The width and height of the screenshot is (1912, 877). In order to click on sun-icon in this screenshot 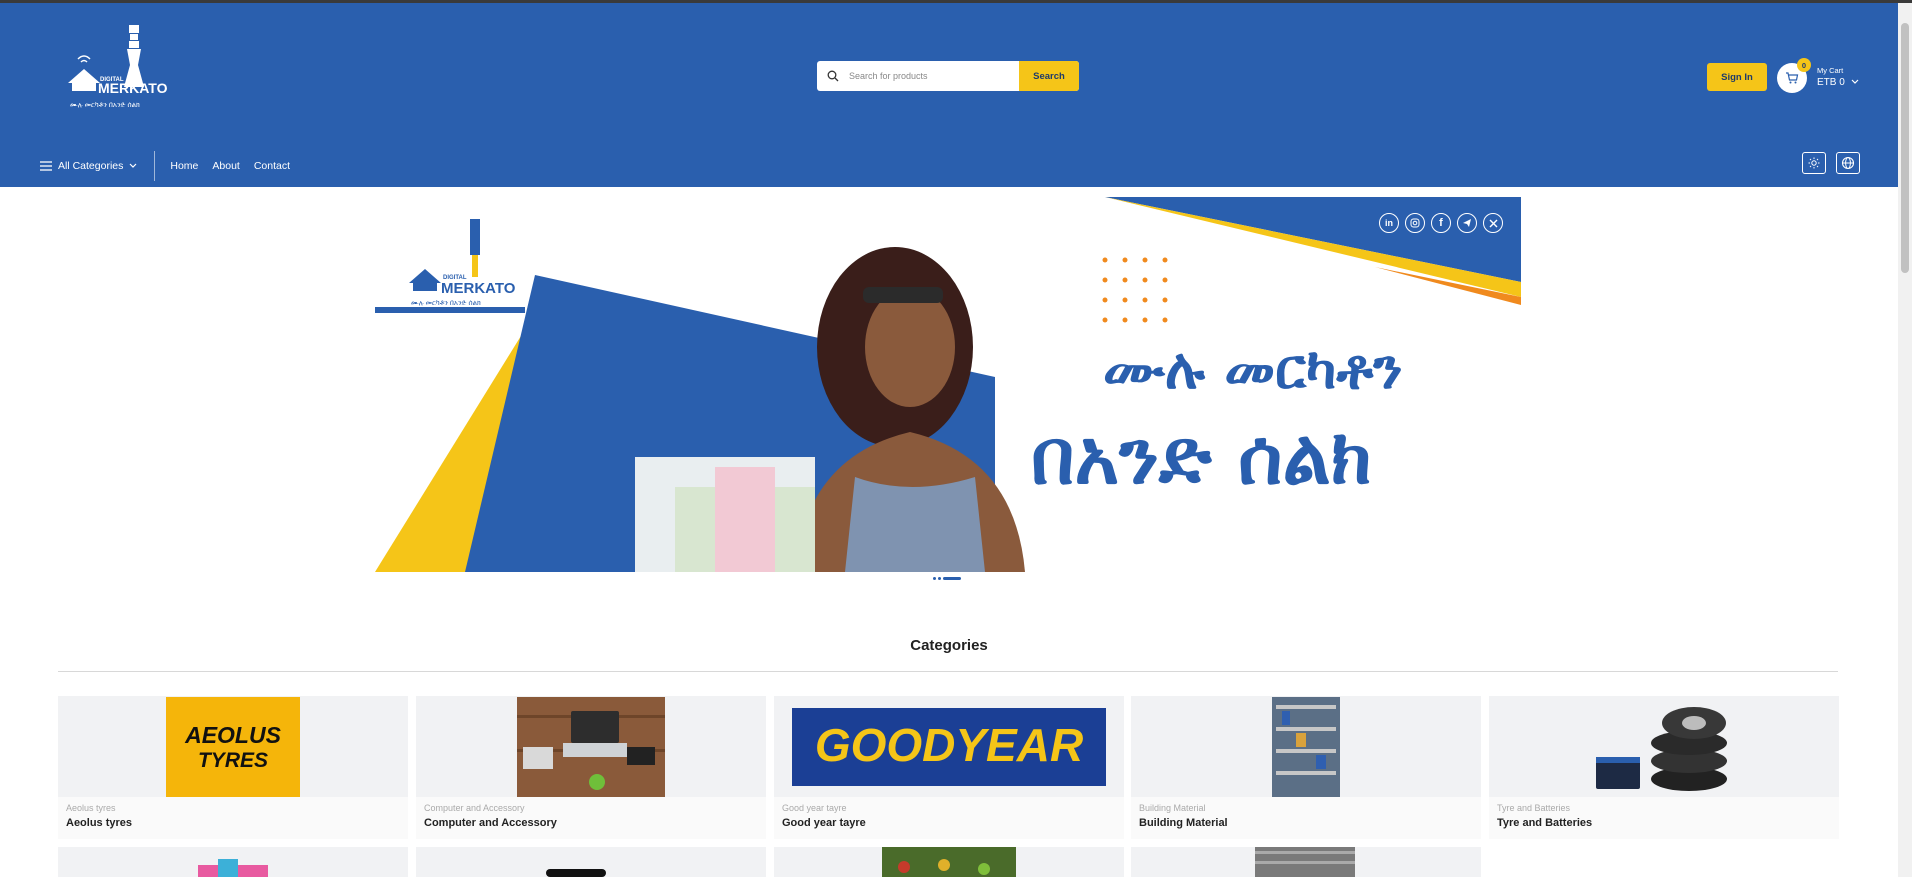, I will do `click(1814, 163)`.